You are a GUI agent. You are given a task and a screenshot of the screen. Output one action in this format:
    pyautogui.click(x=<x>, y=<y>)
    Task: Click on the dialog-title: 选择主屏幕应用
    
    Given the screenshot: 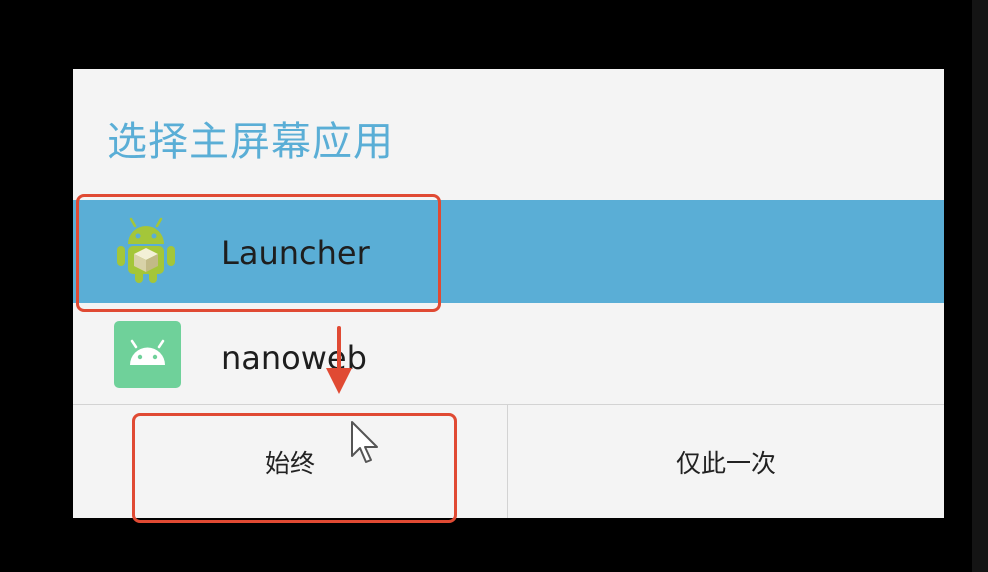 What is the action you would take?
    pyautogui.click(x=250, y=142)
    